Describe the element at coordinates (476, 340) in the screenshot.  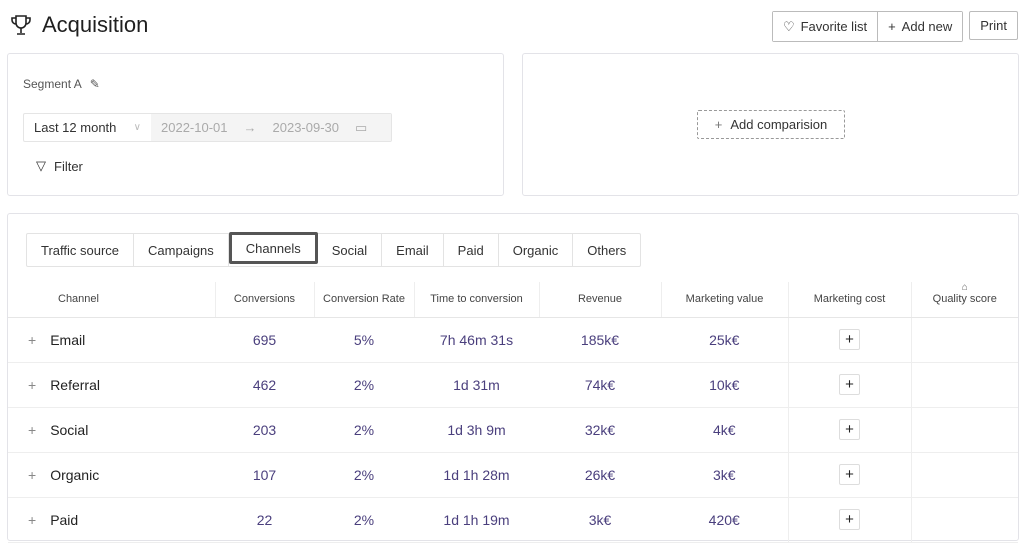
I see `time-to-conversion-cell: 7h 46m 31s` at that location.